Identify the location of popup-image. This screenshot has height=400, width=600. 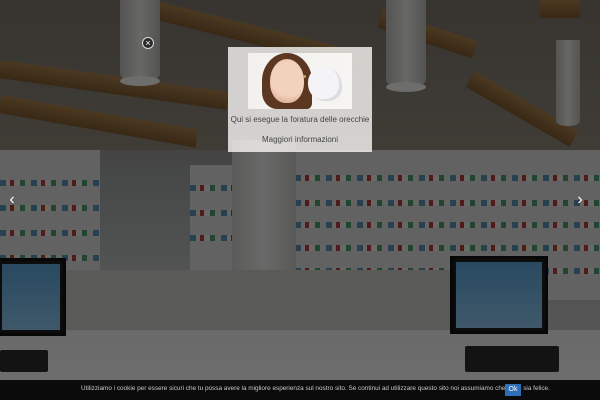
(300, 81).